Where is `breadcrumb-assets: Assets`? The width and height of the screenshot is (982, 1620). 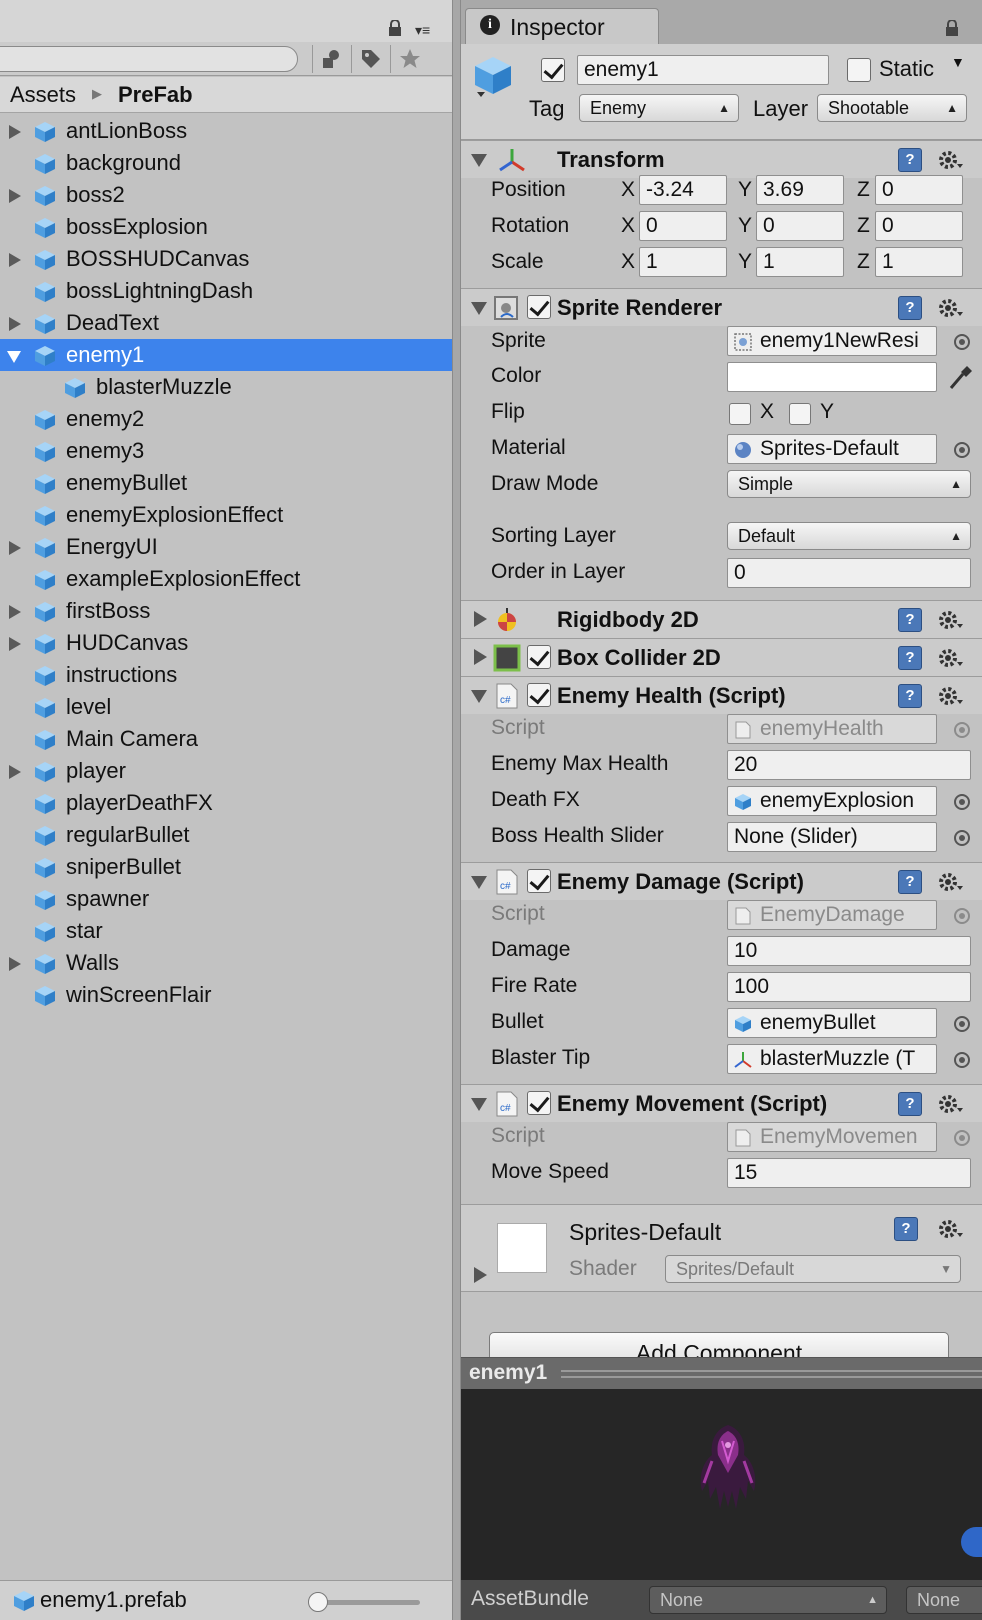
breadcrumb-assets: Assets is located at coordinates (43, 95).